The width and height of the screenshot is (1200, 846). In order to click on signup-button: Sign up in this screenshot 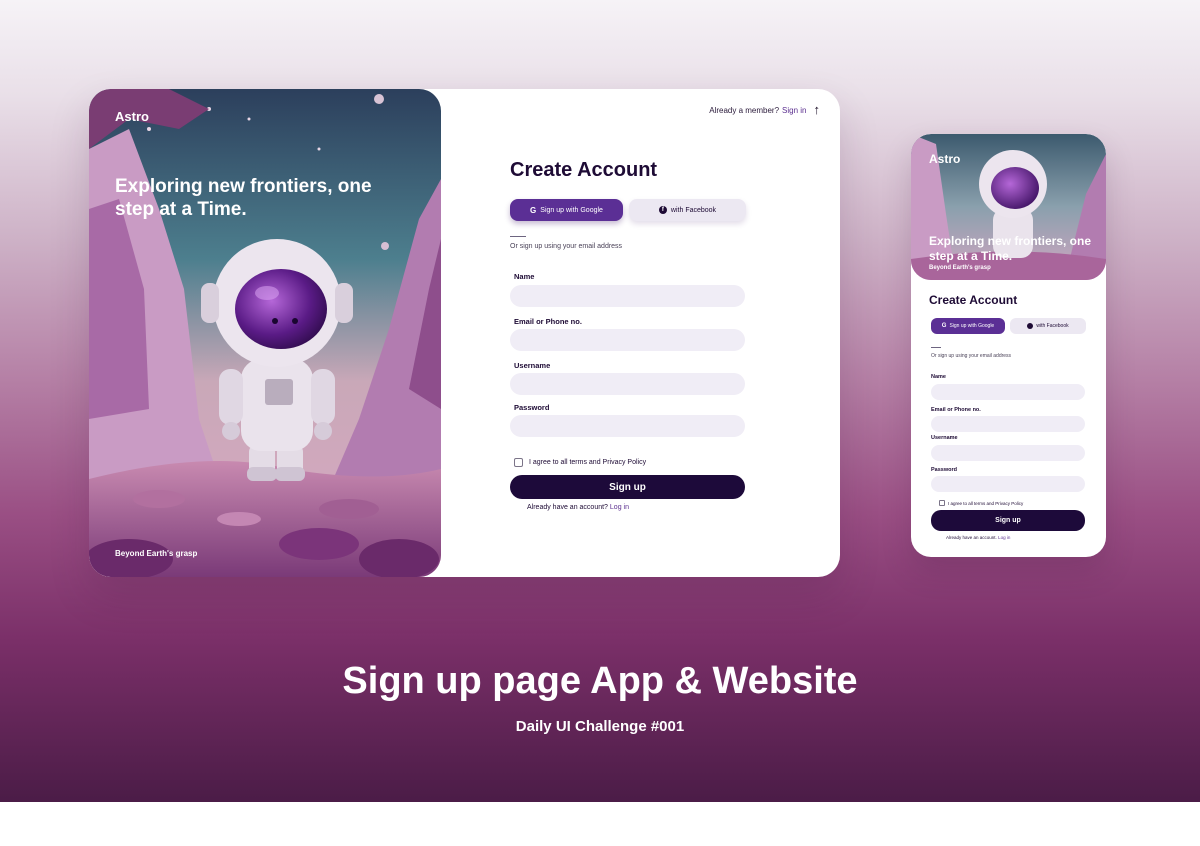, I will do `click(627, 487)`.